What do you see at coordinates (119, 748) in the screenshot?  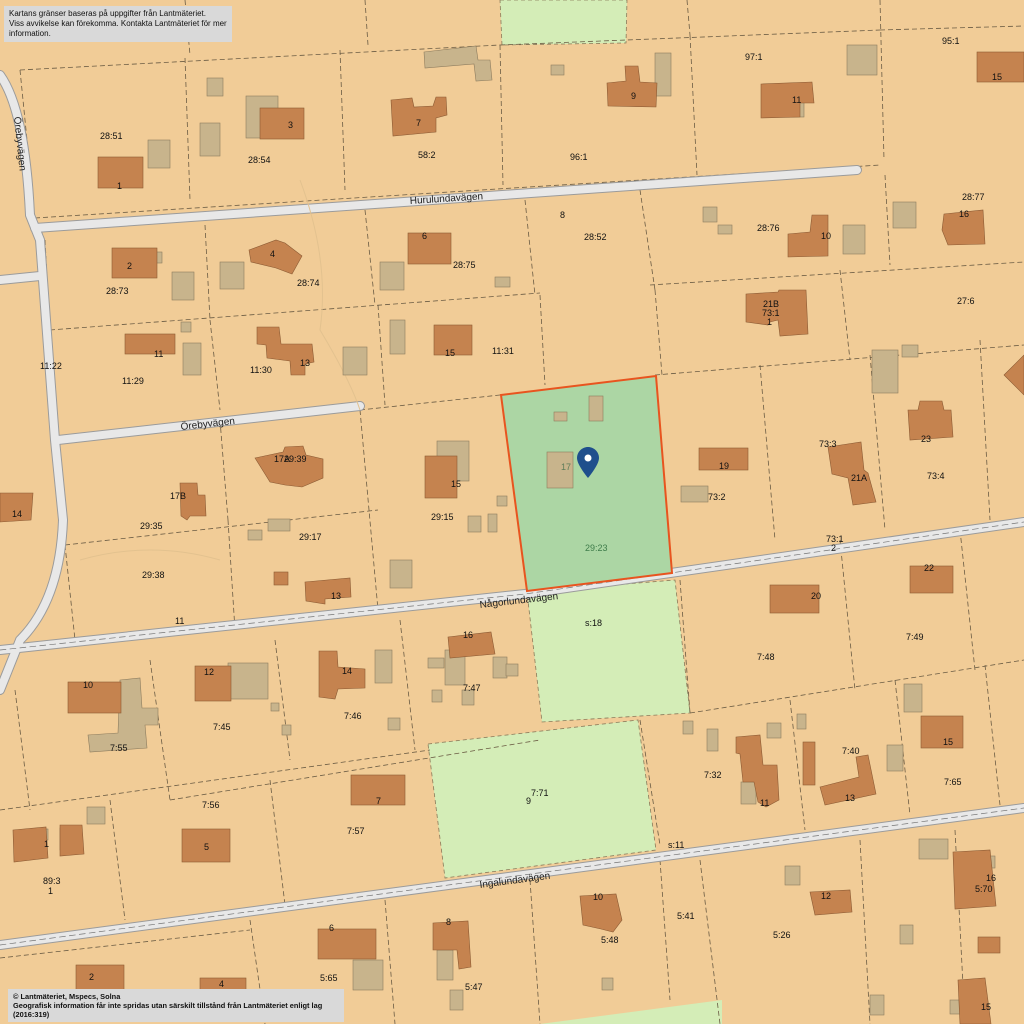 I see `parcel-label: 7:55` at bounding box center [119, 748].